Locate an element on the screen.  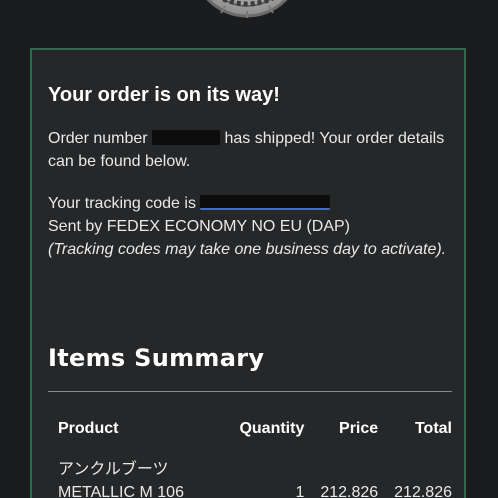
product-total: 212.826 is located at coordinates (423, 491).